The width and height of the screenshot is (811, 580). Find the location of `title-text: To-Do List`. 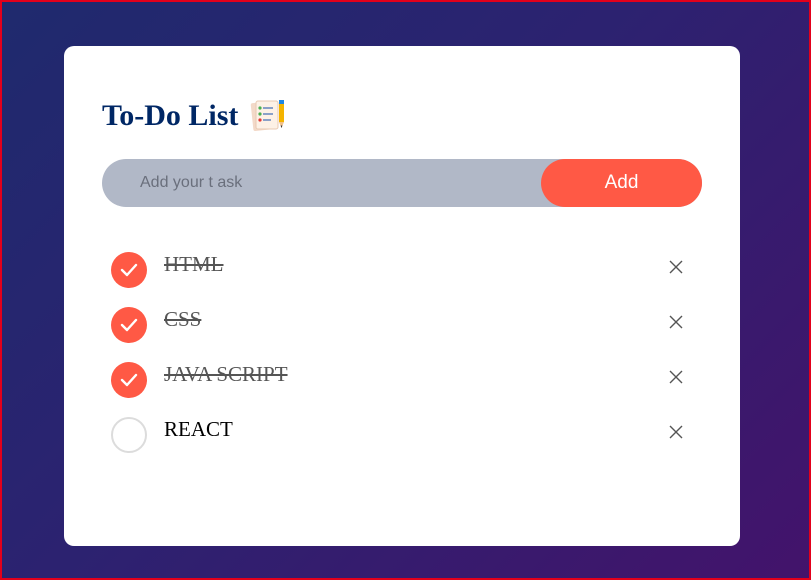

title-text: To-Do List is located at coordinates (170, 115).